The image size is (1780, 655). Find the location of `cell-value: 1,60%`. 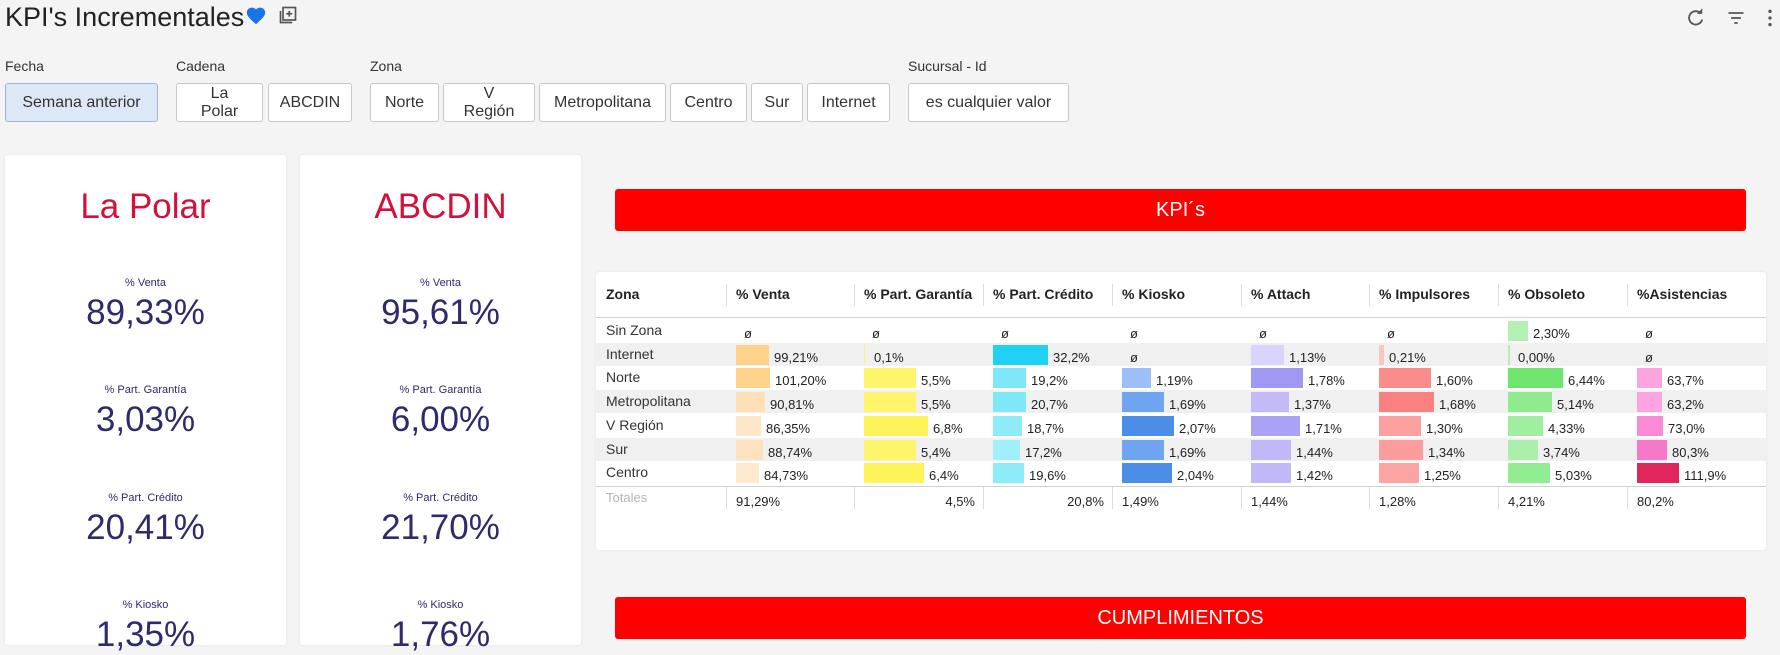

cell-value: 1,60% is located at coordinates (1454, 381).